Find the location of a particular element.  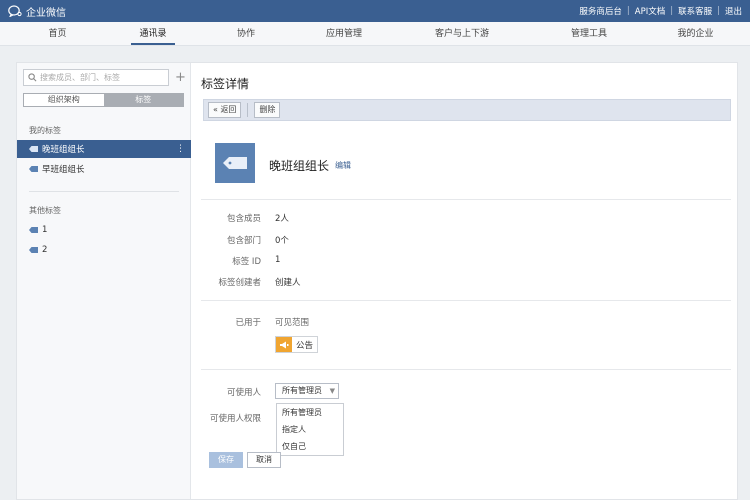

field-value-members: 2人 is located at coordinates (282, 219).